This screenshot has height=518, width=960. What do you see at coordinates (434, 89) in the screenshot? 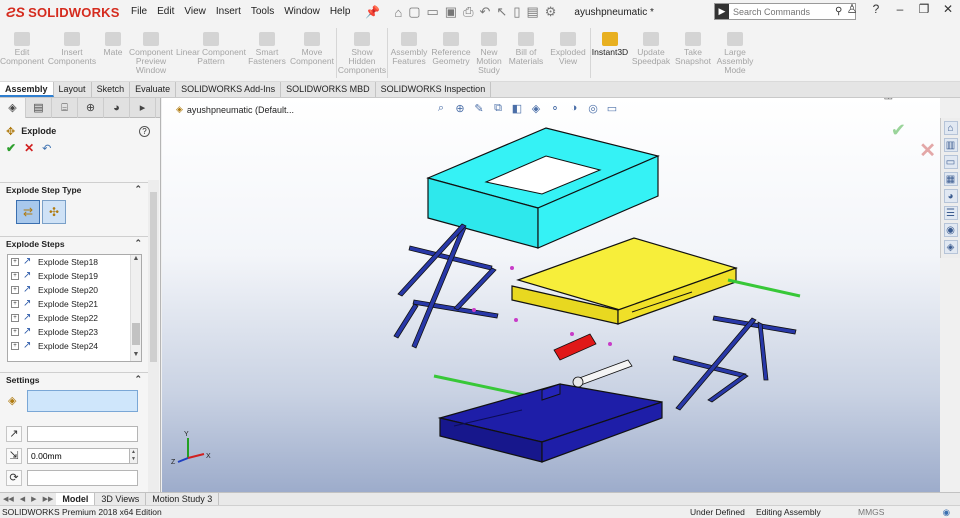
I see `tab-solidworks-inspection: SOLIDWORKS Inspection` at bounding box center [434, 89].